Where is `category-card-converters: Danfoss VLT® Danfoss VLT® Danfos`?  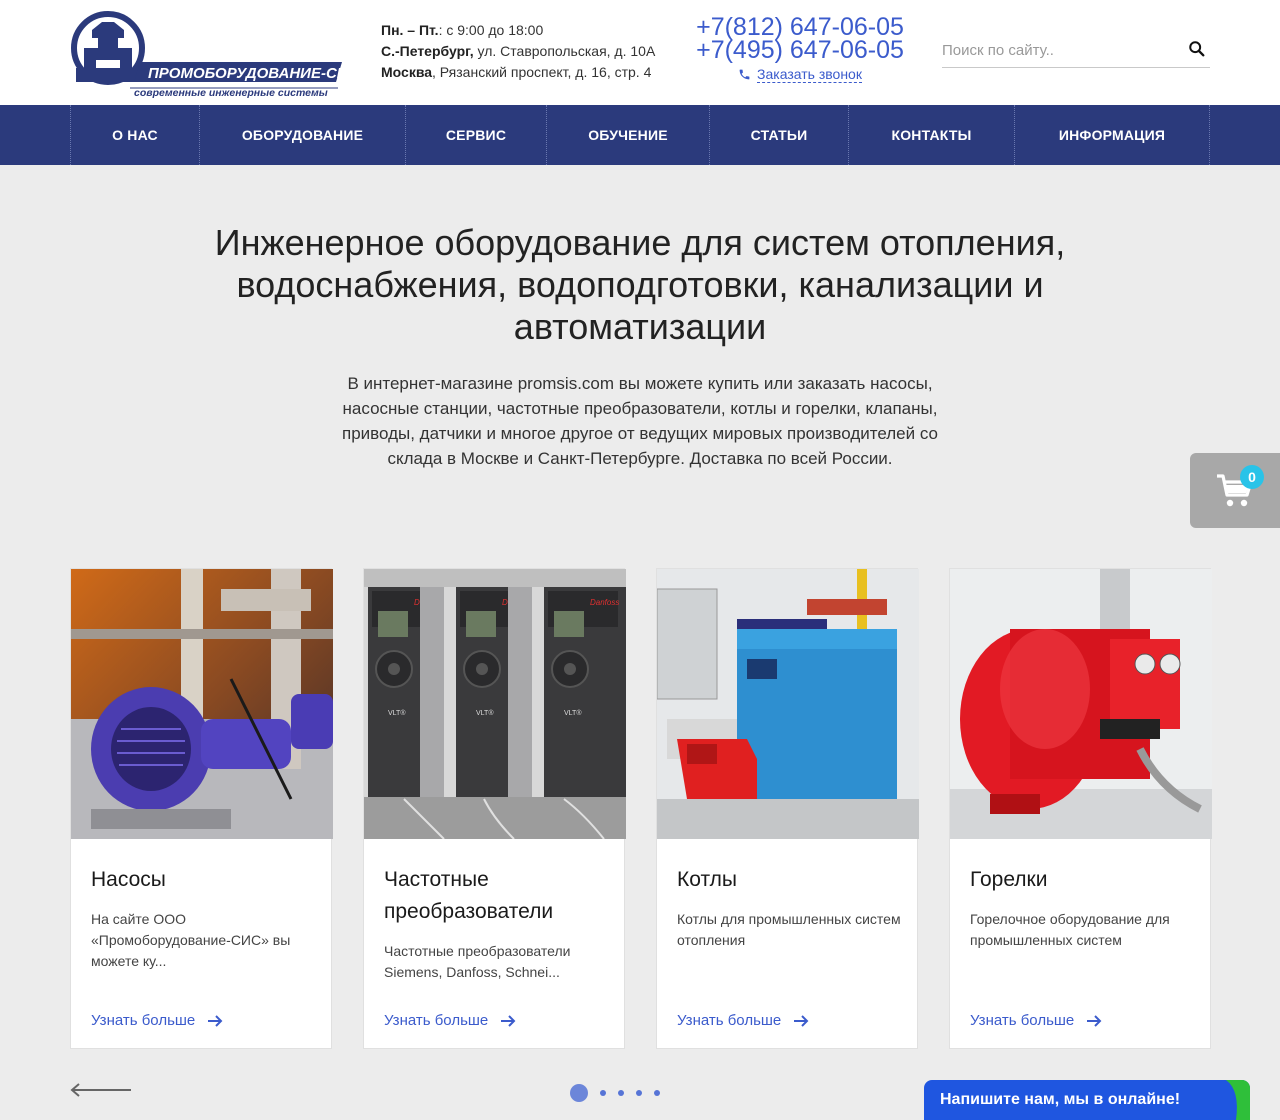 category-card-converters: Danfoss VLT® Danfoss VLT® Danfos is located at coordinates (494, 808).